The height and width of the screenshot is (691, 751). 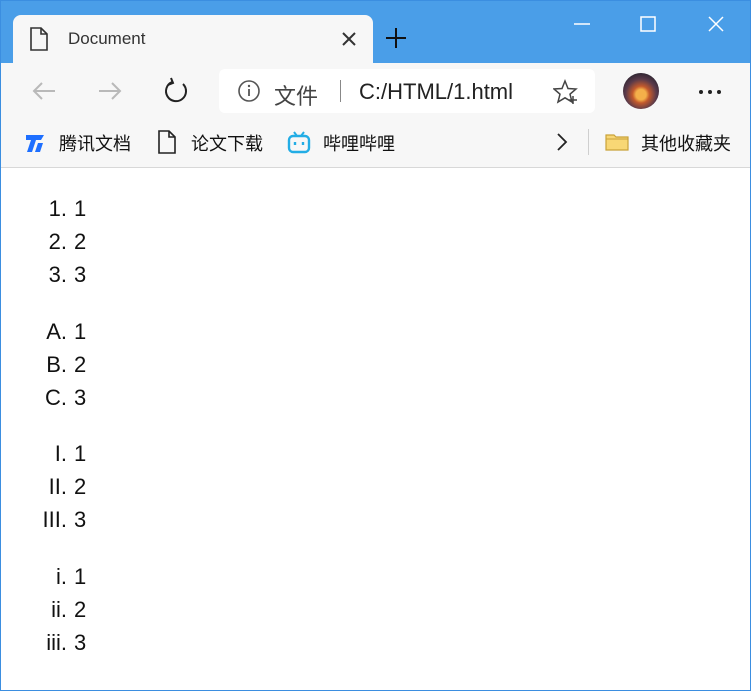 I want to click on favorite-star-icon, so click(x=566, y=92).